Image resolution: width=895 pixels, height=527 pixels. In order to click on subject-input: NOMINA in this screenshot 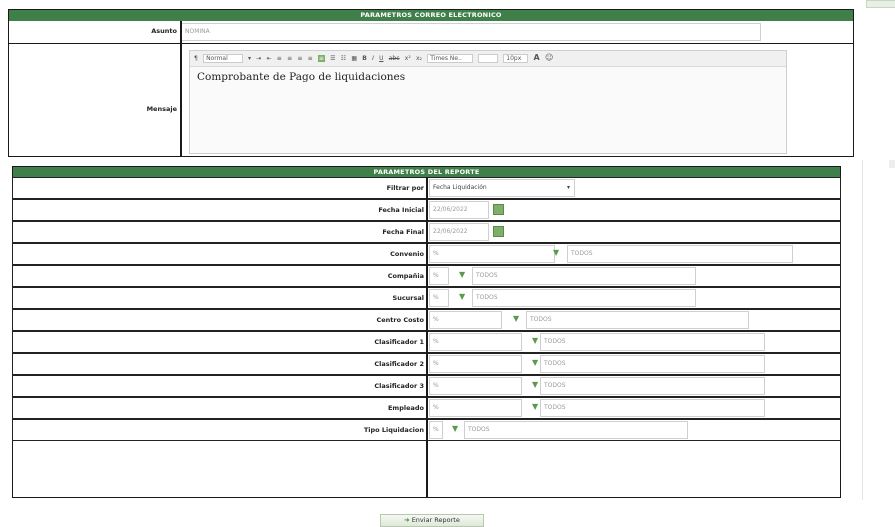, I will do `click(471, 32)`.